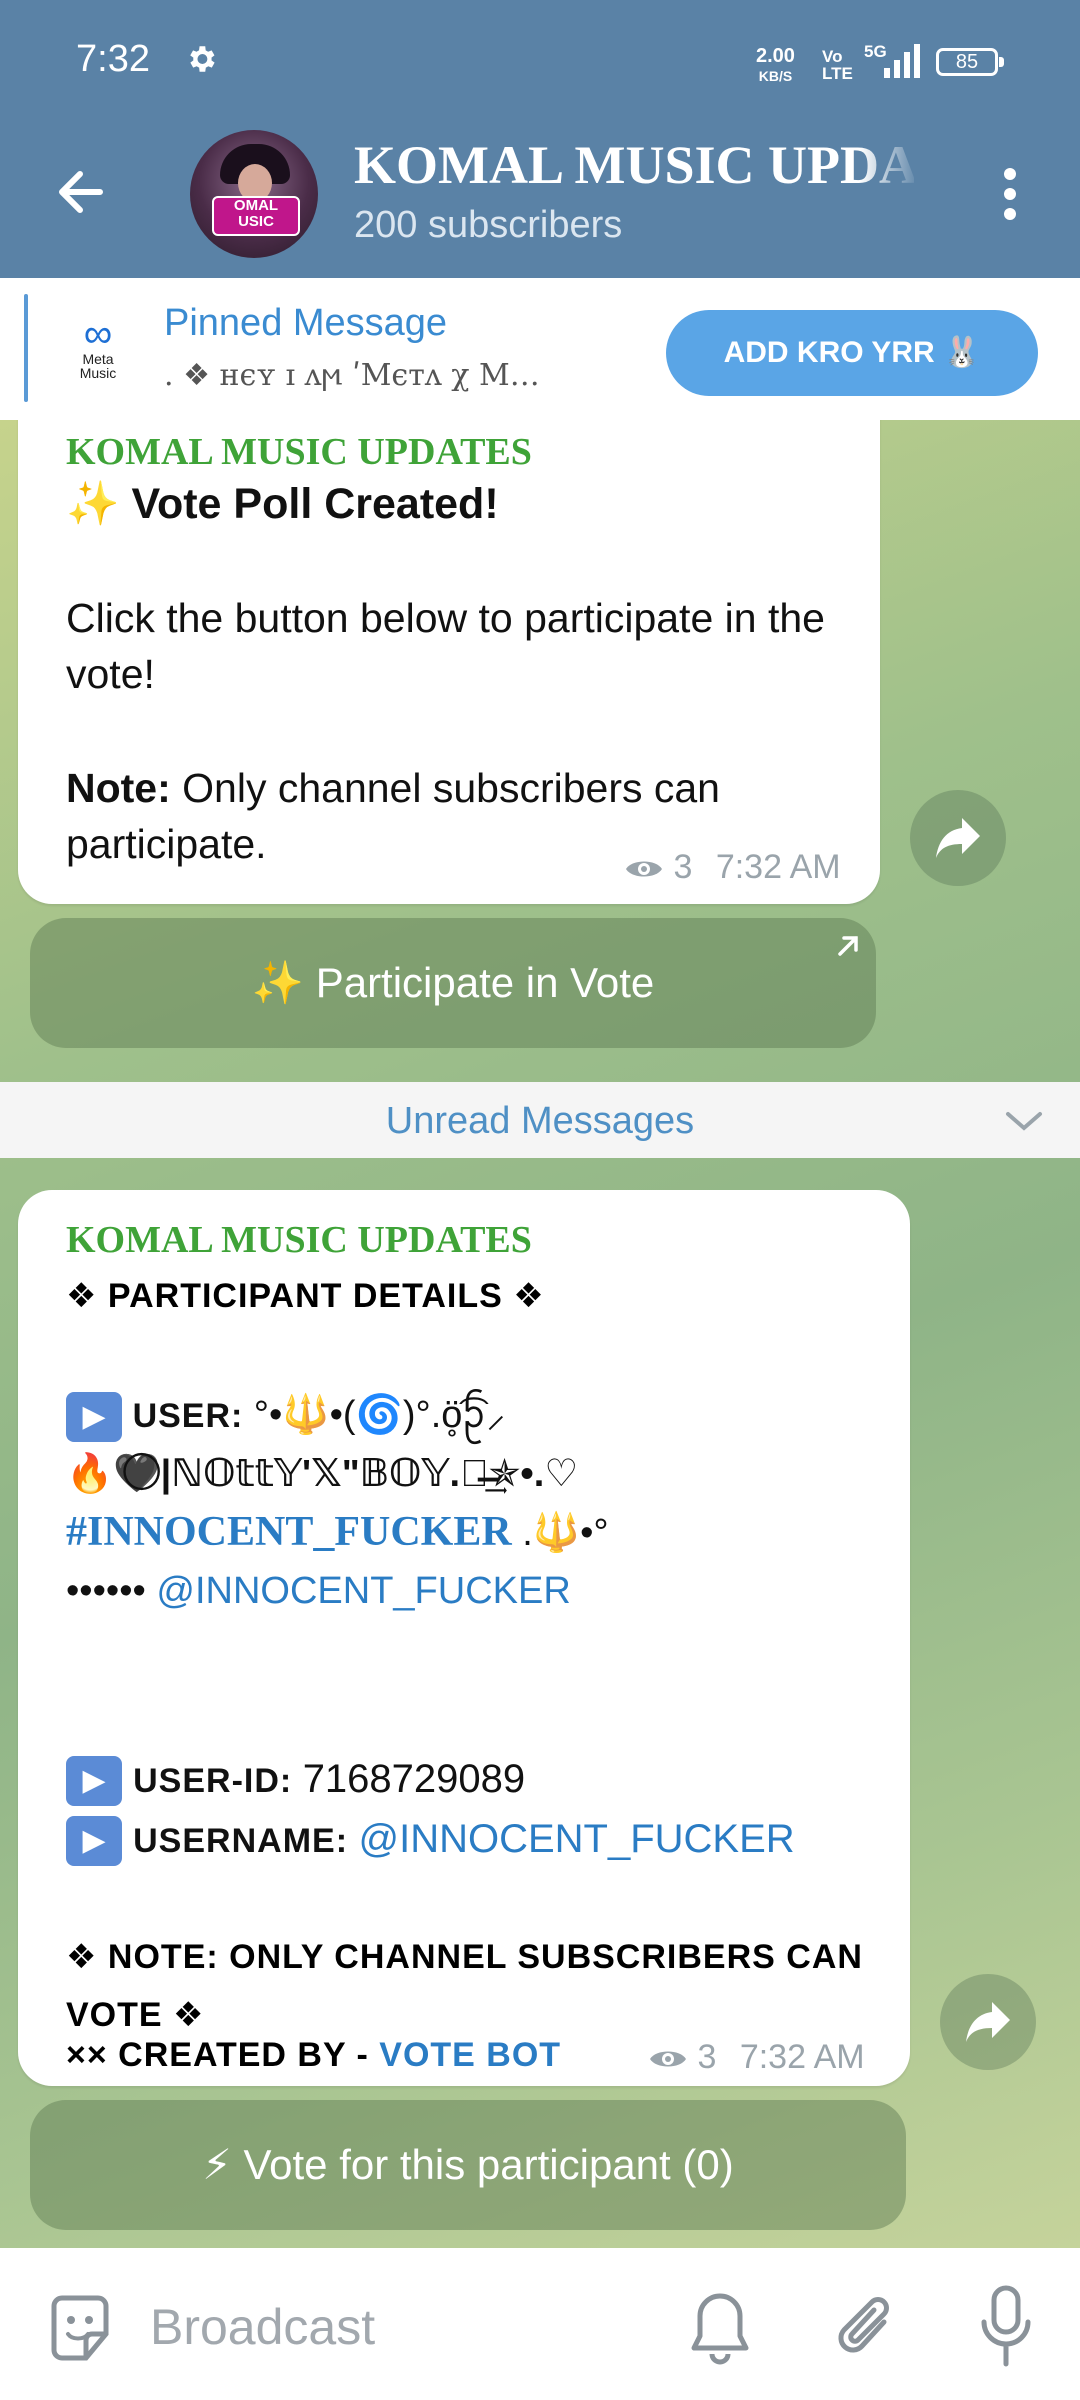  What do you see at coordinates (254, 194) in the screenshot?
I see `channel-avatar: OMAL USIC` at bounding box center [254, 194].